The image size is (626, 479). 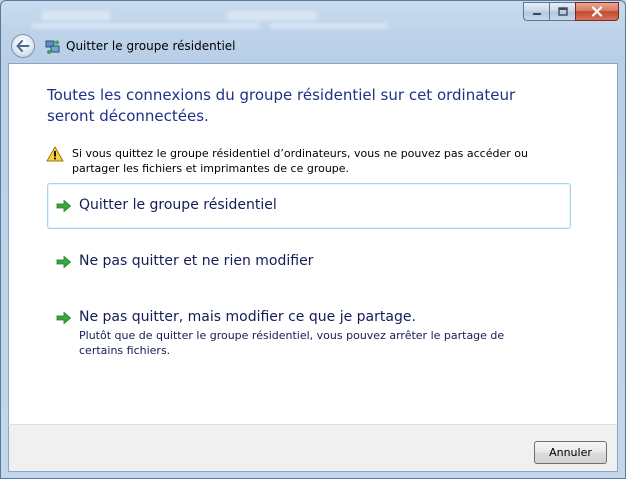 I want to click on maximize-icon, so click(x=562, y=11).